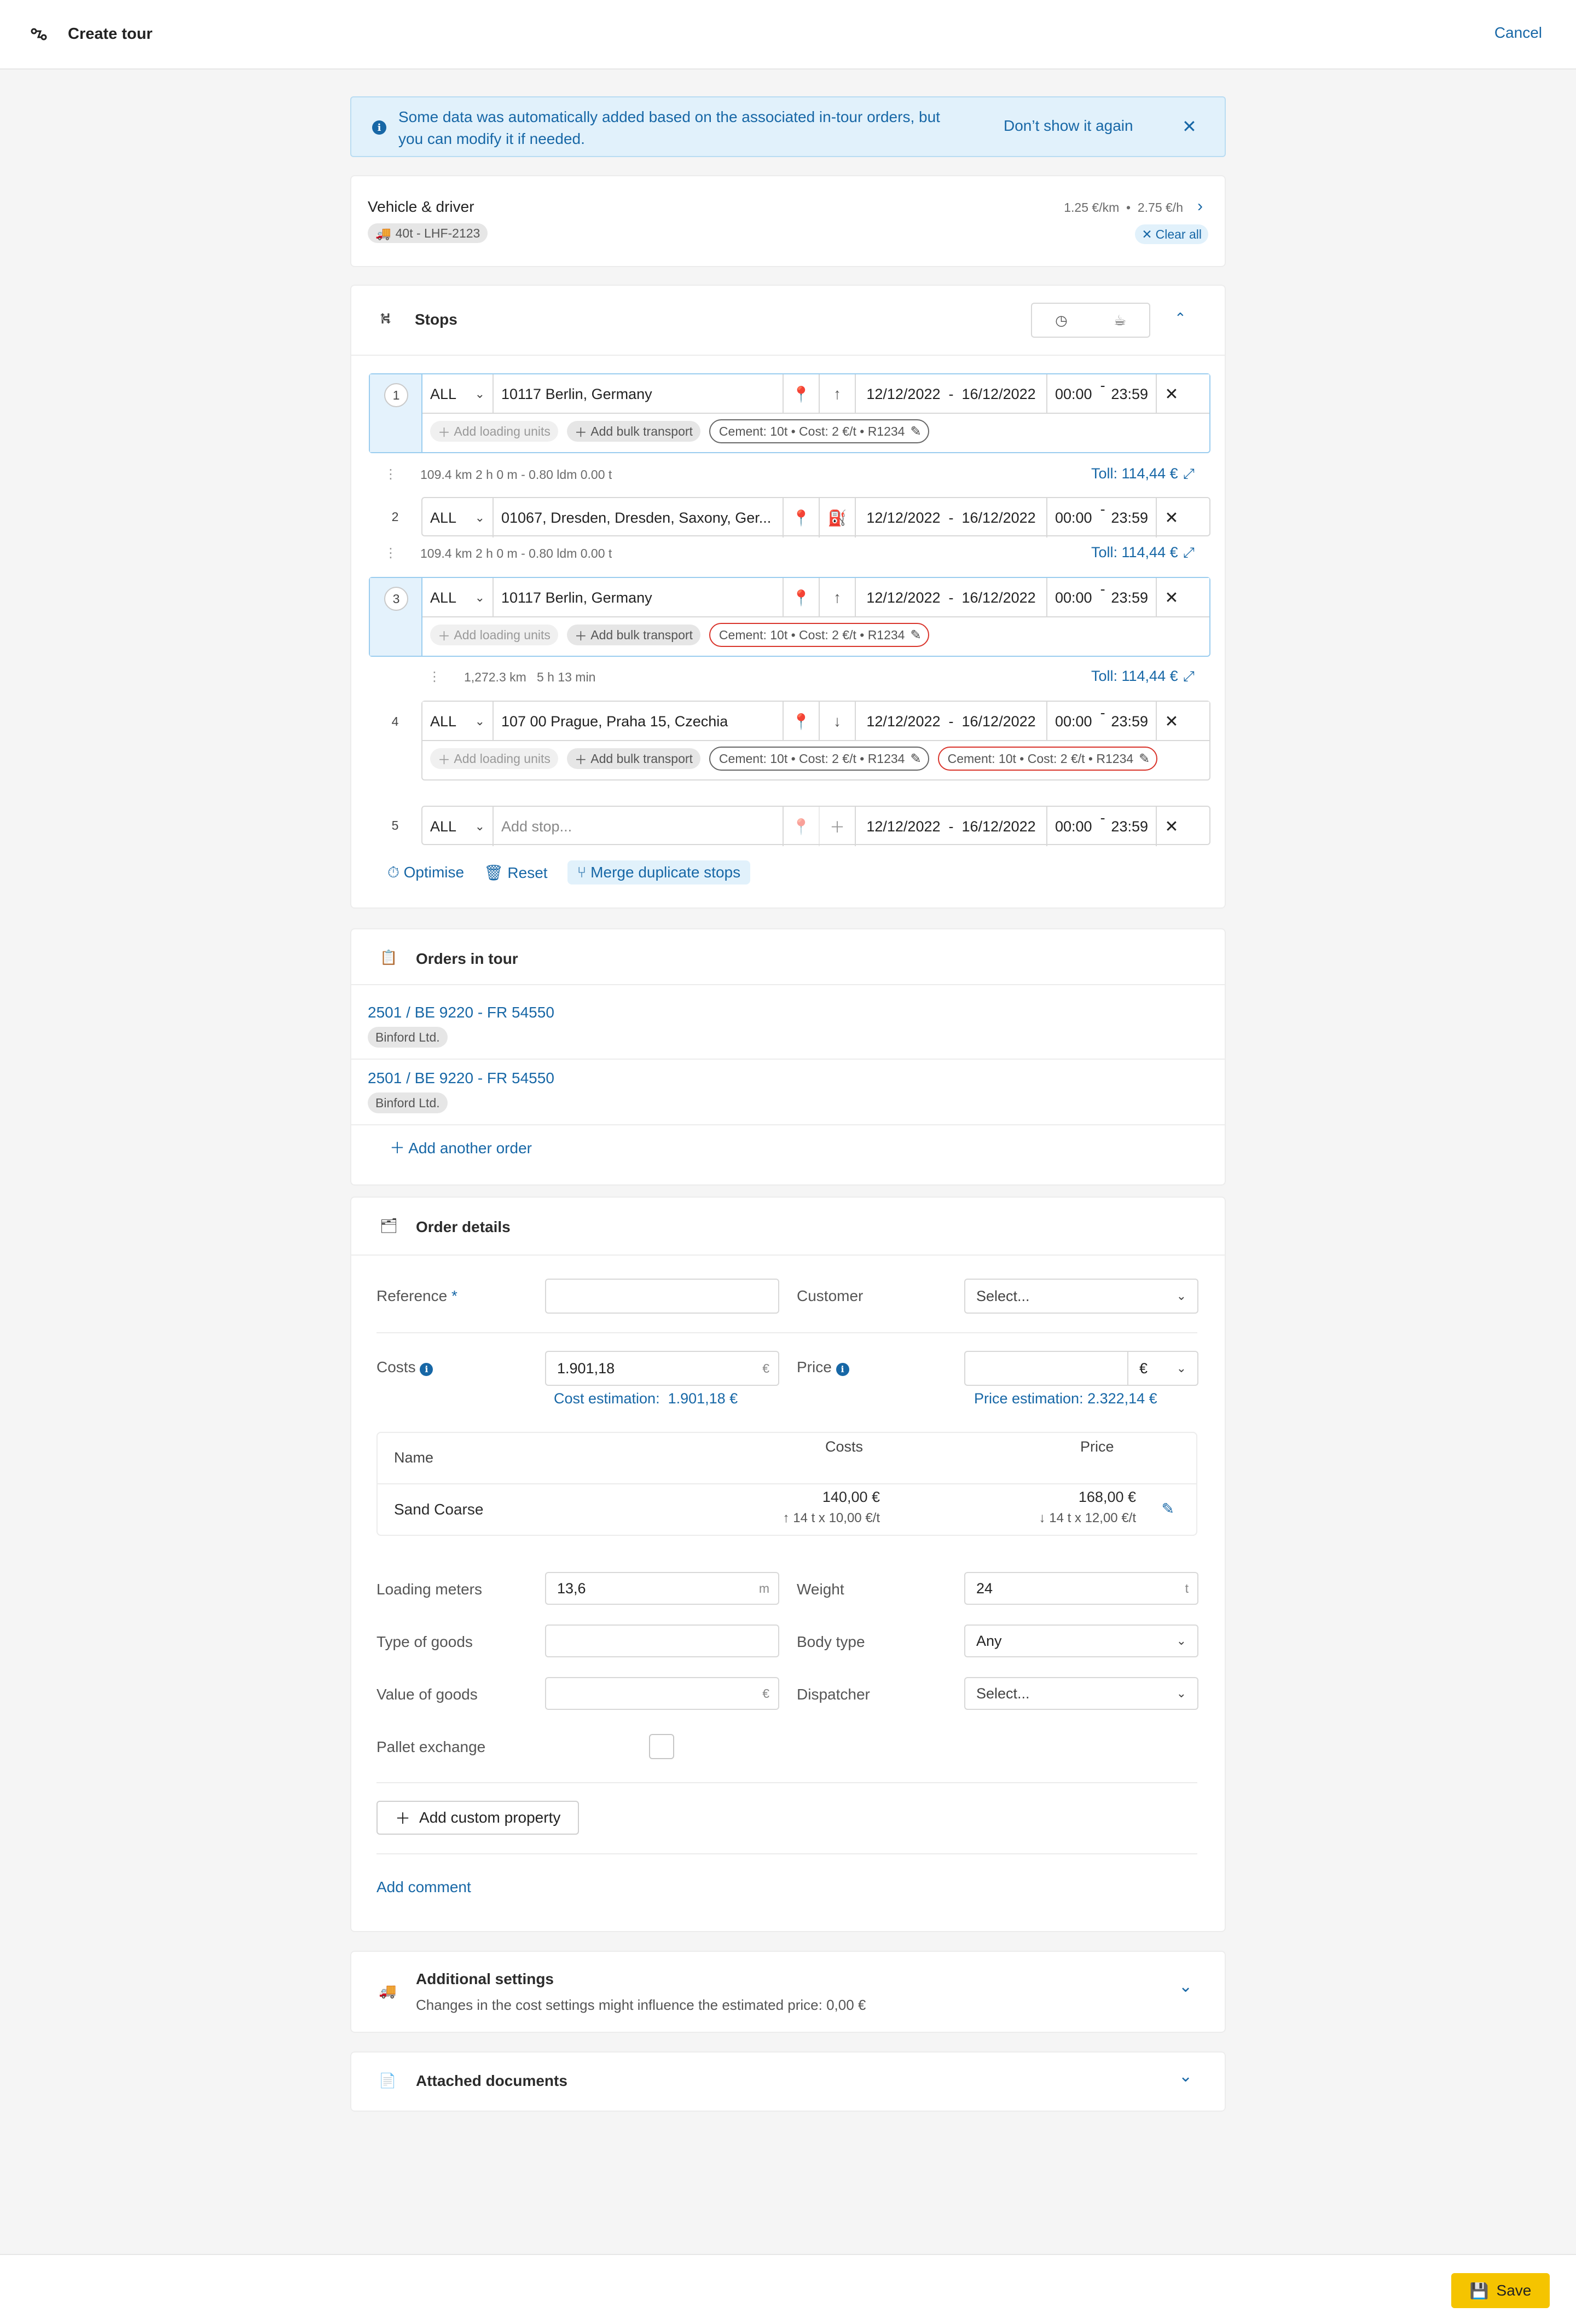  I want to click on save-button: 💾 Save, so click(1500, 2290).